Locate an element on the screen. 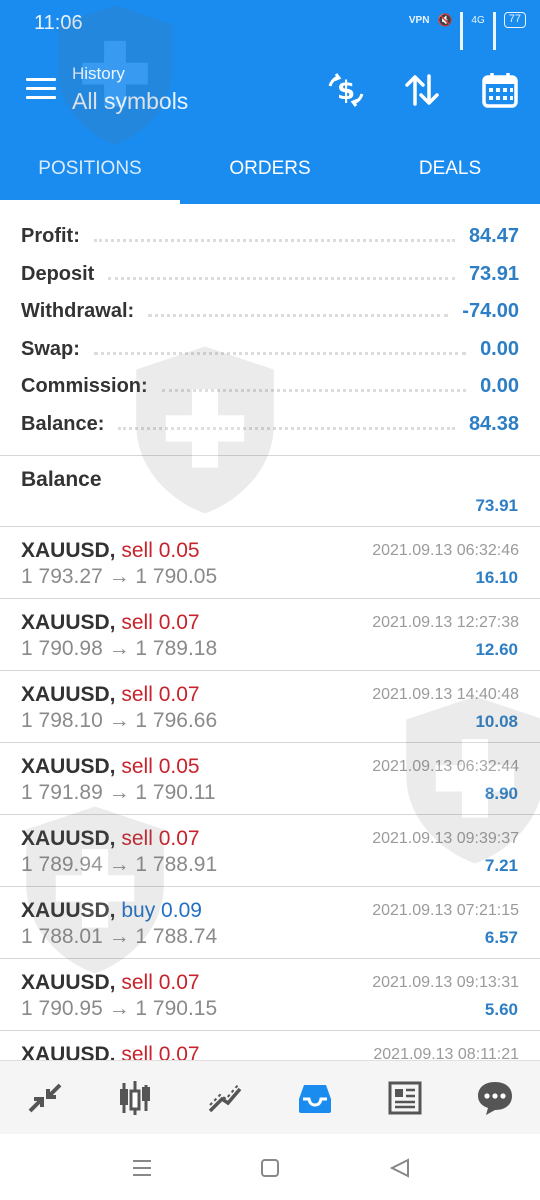  deal-time: 2021.09.13 12:27:38 is located at coordinates (445, 622).